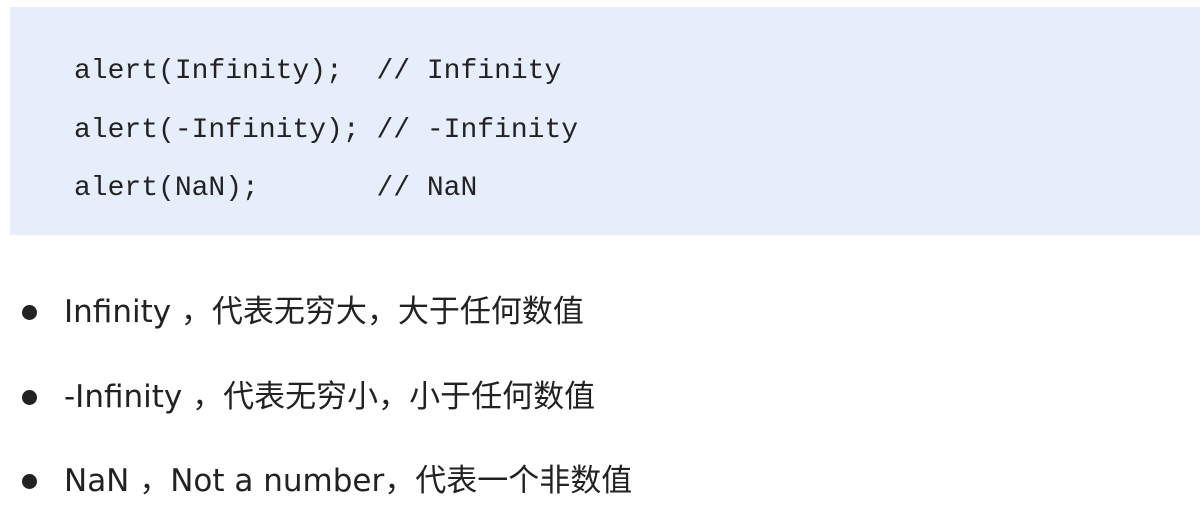  I want to click on list-item-text: Infinity ，代表无穷大，大于任何数值, so click(324, 312).